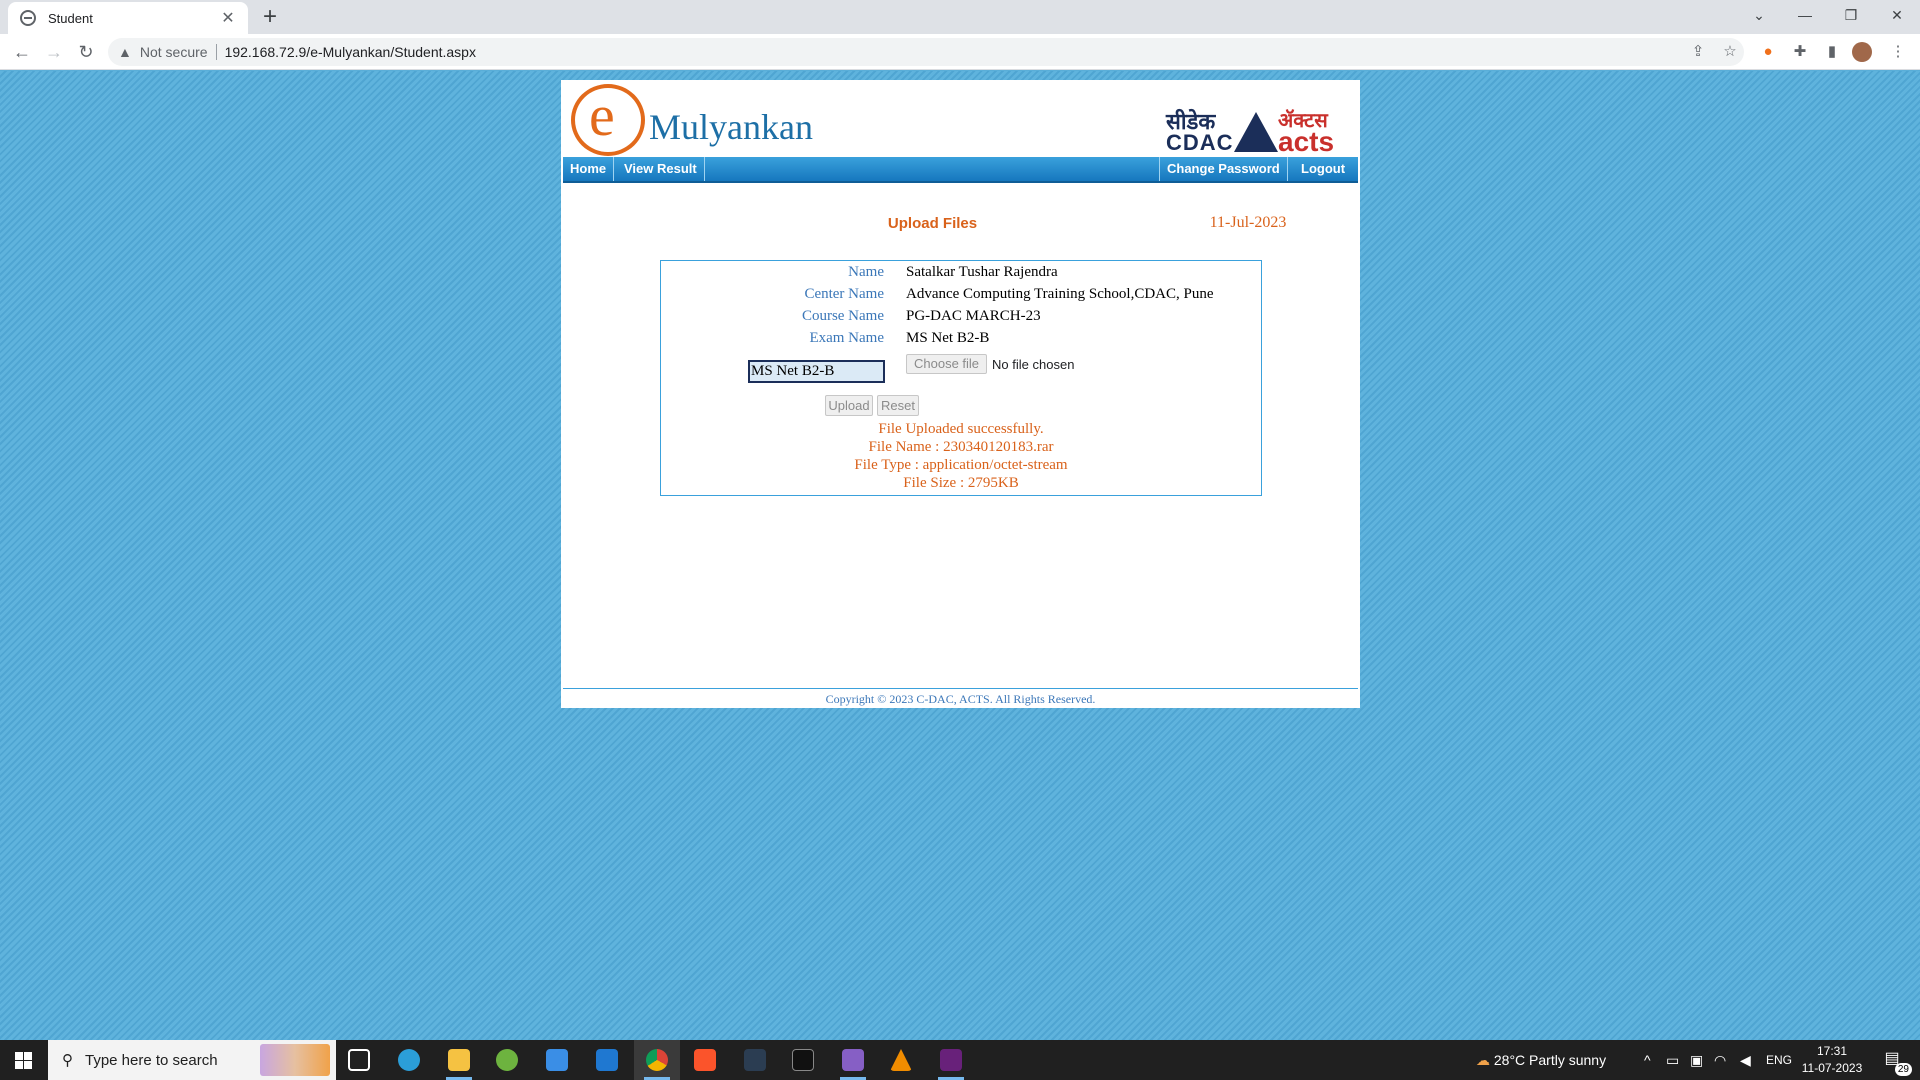 This screenshot has width=1920, height=1080. I want to click on current-date: 11-Jul-2023, so click(1248, 222).